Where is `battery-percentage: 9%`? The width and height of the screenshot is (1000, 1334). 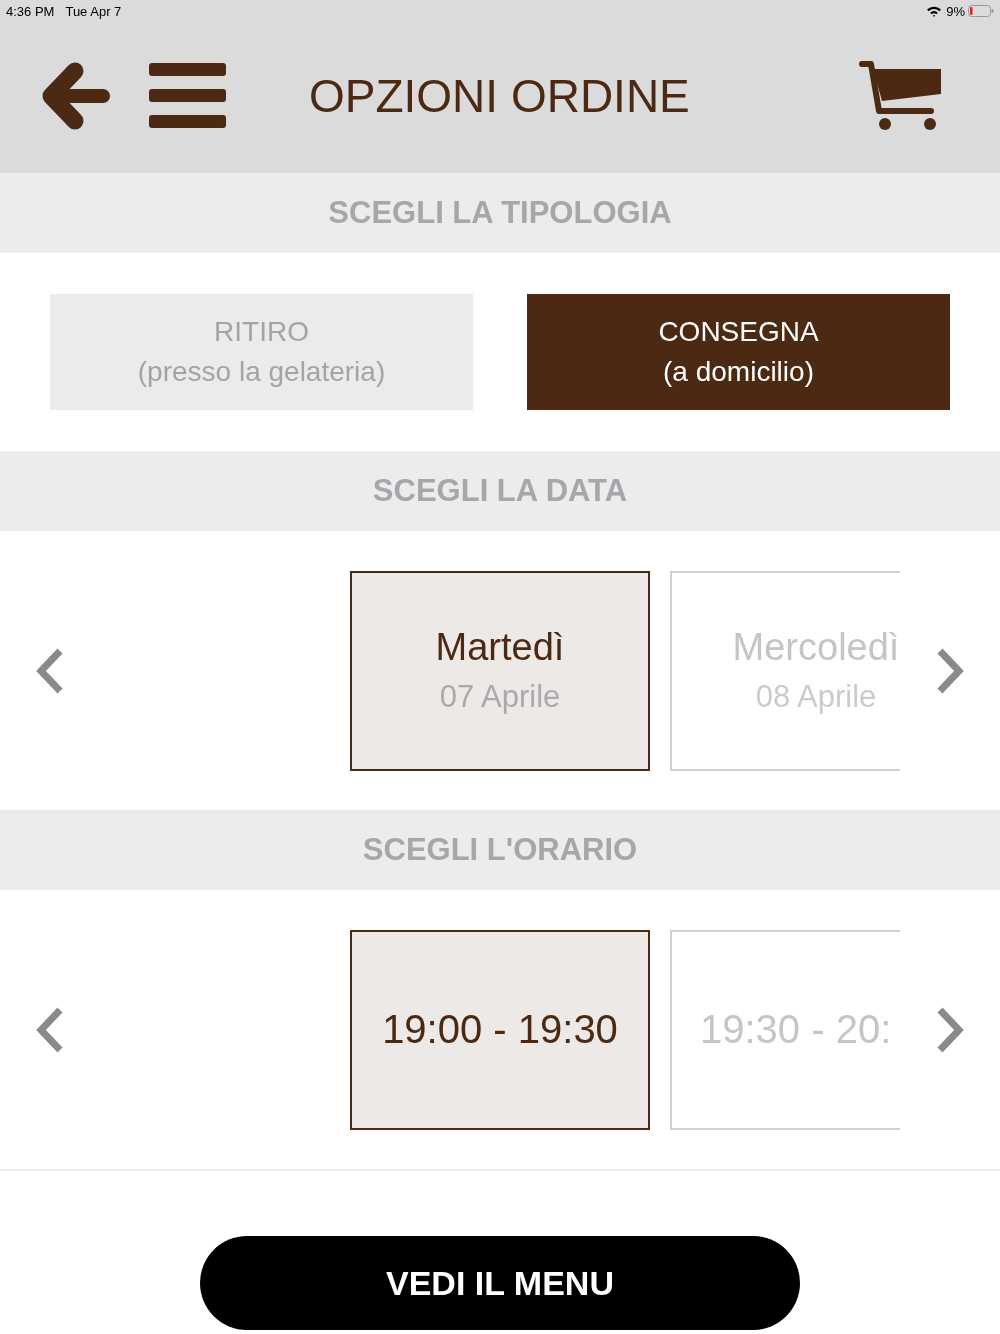 battery-percentage: 9% is located at coordinates (955, 11).